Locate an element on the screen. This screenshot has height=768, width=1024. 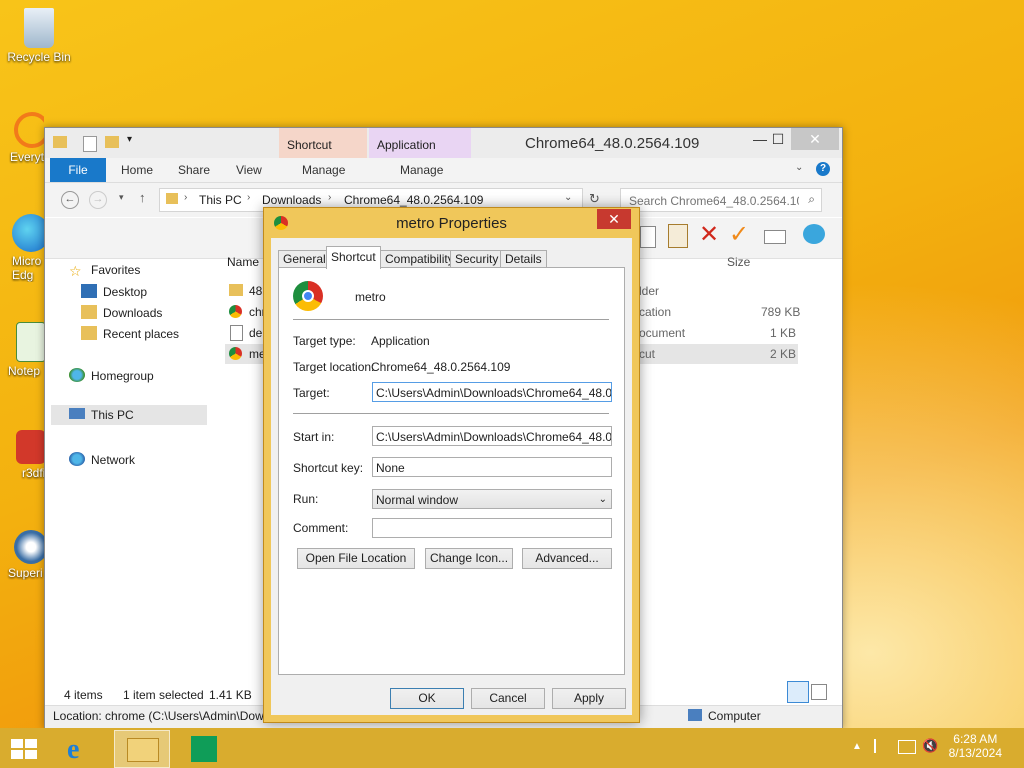
show-hidden-icons-icon: ▲ is located at coordinates (857, 746).